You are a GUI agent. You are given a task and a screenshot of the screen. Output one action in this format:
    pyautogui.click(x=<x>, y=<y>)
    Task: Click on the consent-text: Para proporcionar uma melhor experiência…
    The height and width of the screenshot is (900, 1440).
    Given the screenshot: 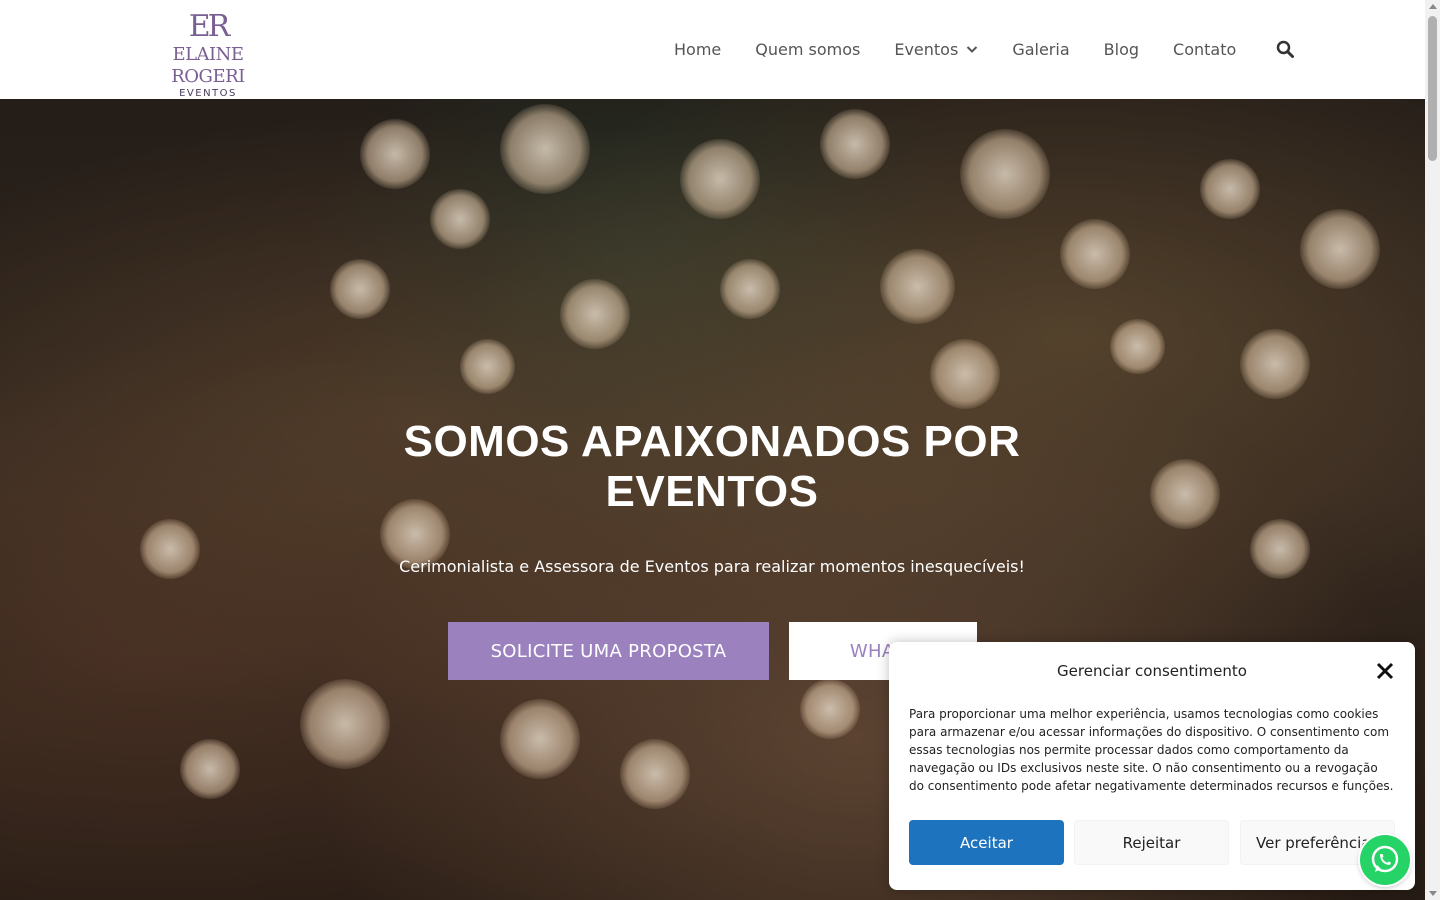 What is the action you would take?
    pyautogui.click(x=1151, y=750)
    